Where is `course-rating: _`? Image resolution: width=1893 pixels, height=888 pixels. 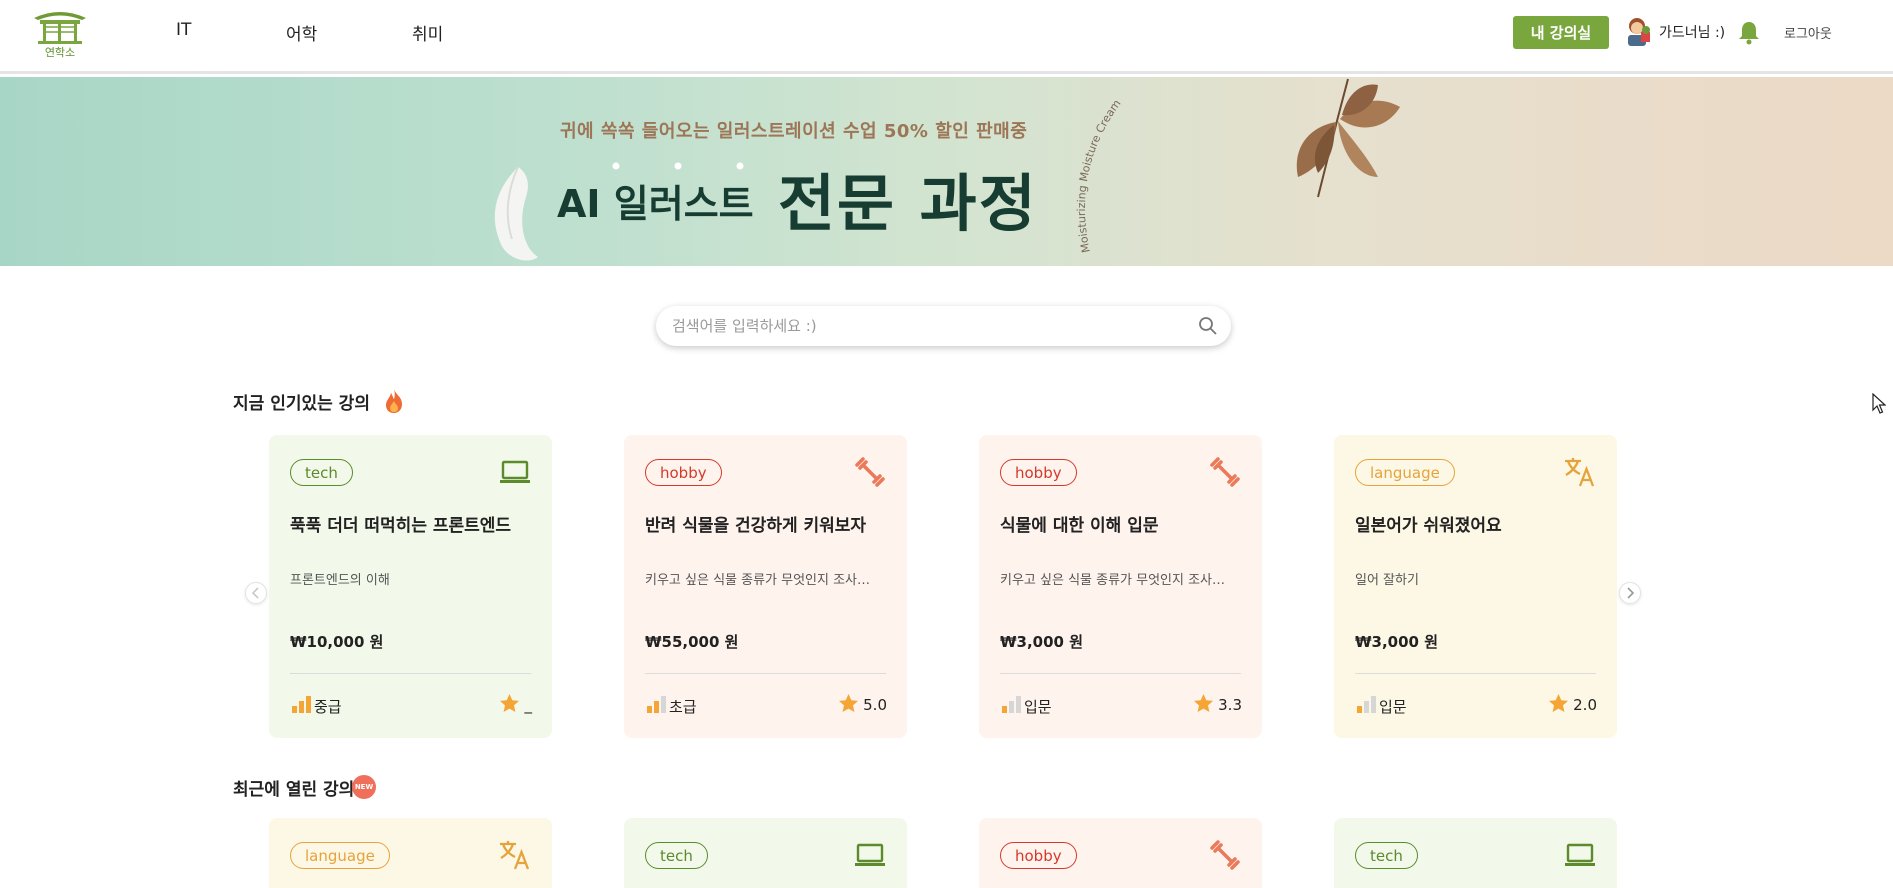
course-rating: _ is located at coordinates (528, 705).